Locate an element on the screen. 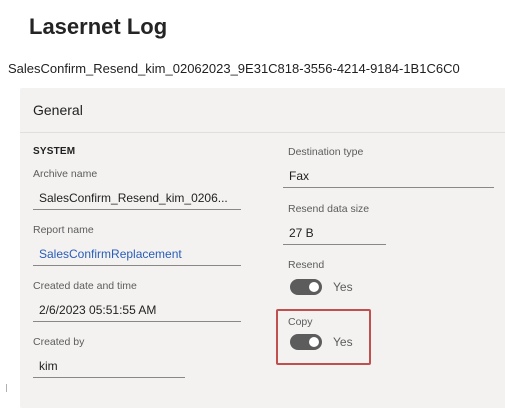 Image resolution: width=505 pixels, height=408 pixels. created-date-label: Created date and time is located at coordinates (85, 286).